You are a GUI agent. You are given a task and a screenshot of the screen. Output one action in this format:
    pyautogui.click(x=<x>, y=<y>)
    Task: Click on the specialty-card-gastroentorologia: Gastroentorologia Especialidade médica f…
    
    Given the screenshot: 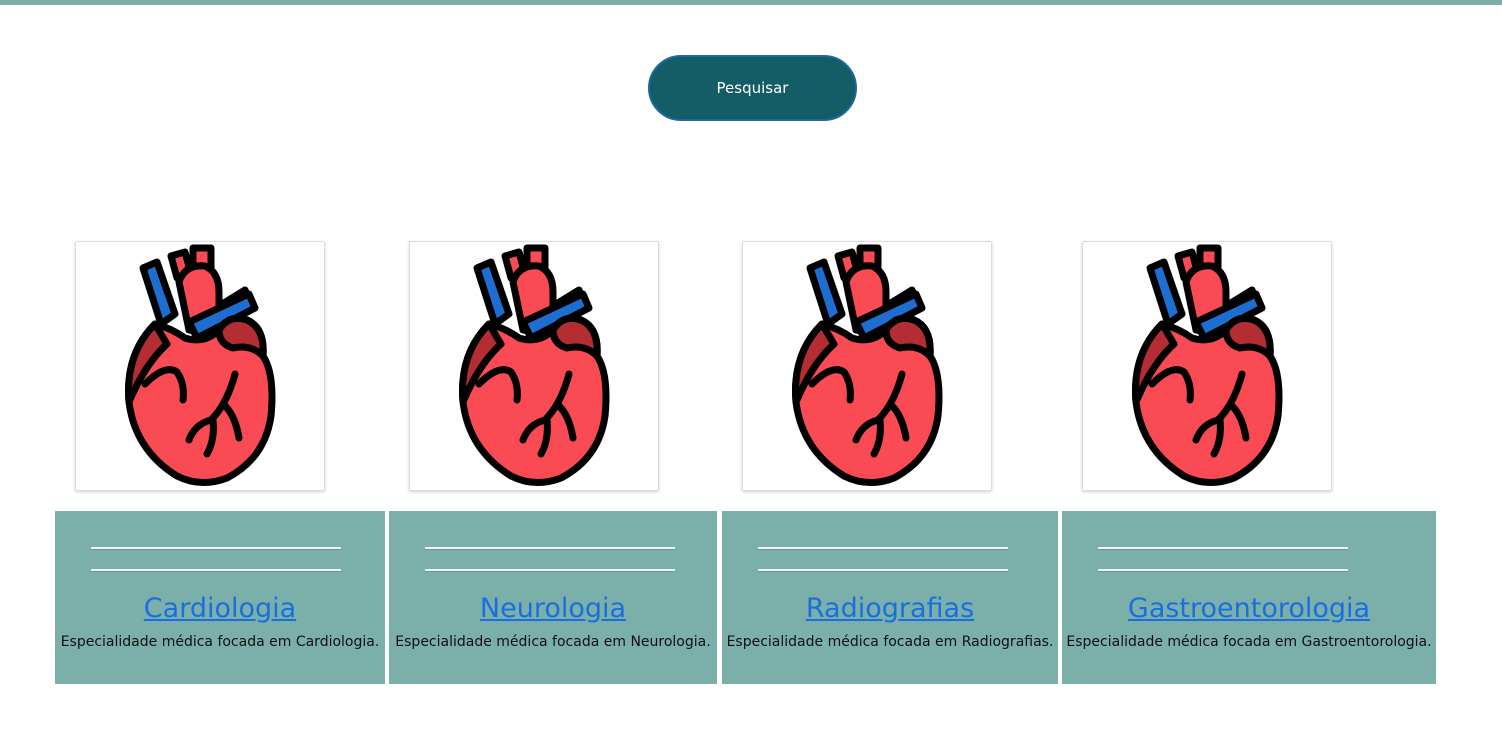 What is the action you would take?
    pyautogui.click(x=1249, y=597)
    